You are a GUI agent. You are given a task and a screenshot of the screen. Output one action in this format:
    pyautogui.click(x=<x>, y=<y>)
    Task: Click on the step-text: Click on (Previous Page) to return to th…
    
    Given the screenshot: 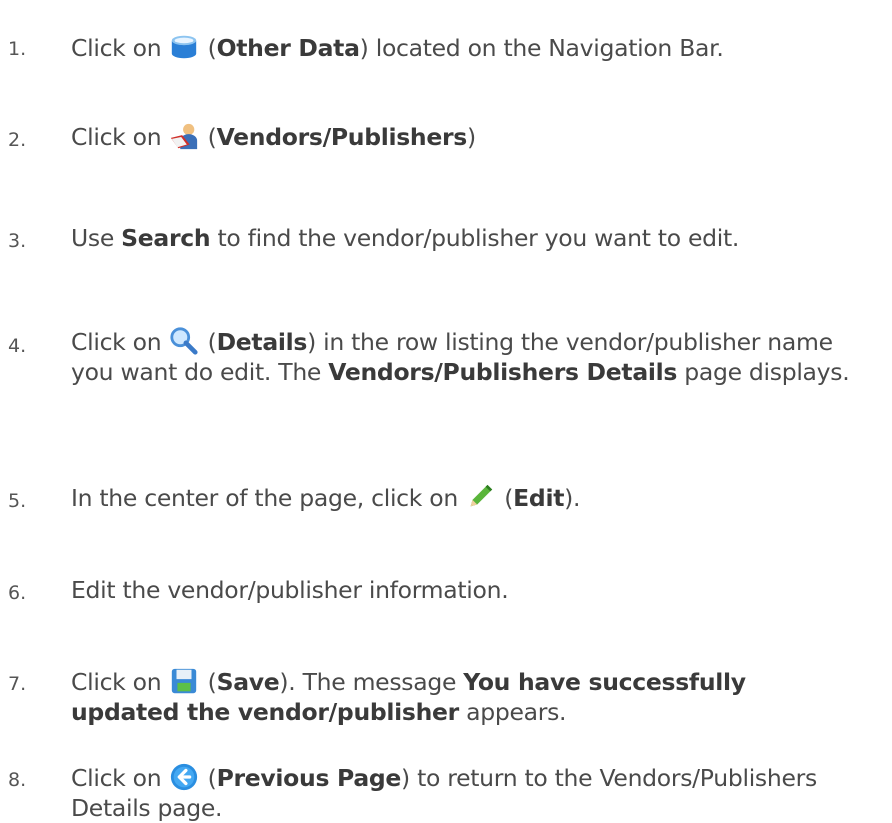 What is the action you would take?
    pyautogui.click(x=444, y=792)
    